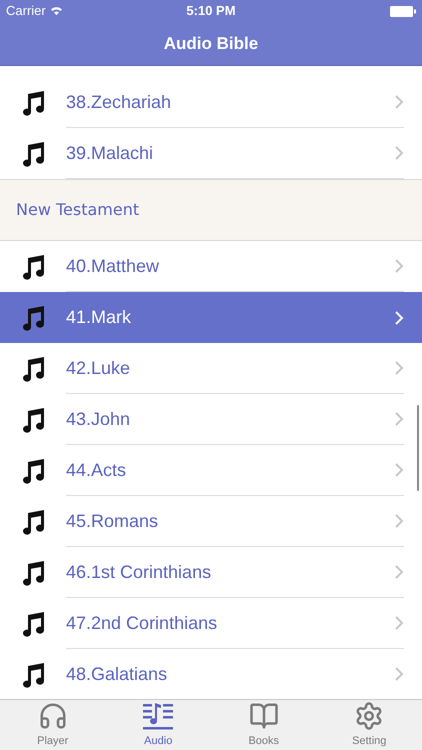  Describe the element at coordinates (99, 419) in the screenshot. I see `track-title: 43.John` at that location.